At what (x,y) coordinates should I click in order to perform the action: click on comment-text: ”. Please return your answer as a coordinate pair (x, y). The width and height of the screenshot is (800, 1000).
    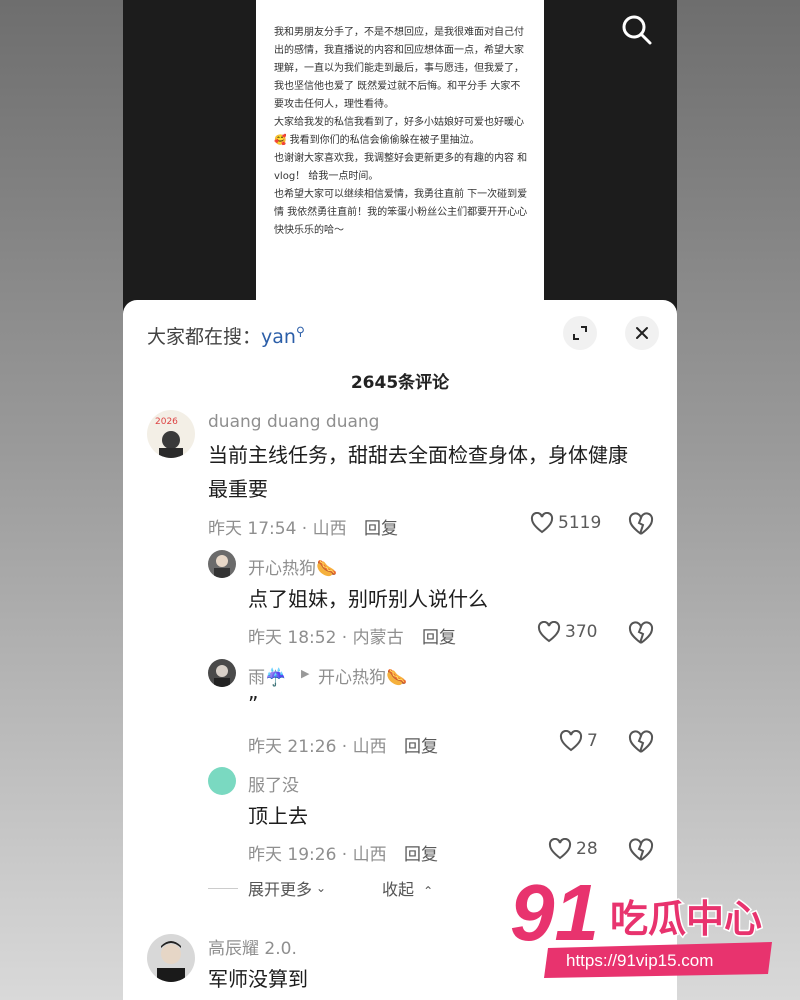
    Looking at the image, I should click on (253, 704).